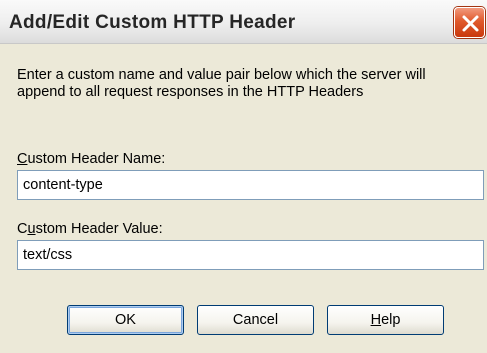 The width and height of the screenshot is (487, 353). Describe the element at coordinates (125, 320) in the screenshot. I see `ok-button: OK` at that location.